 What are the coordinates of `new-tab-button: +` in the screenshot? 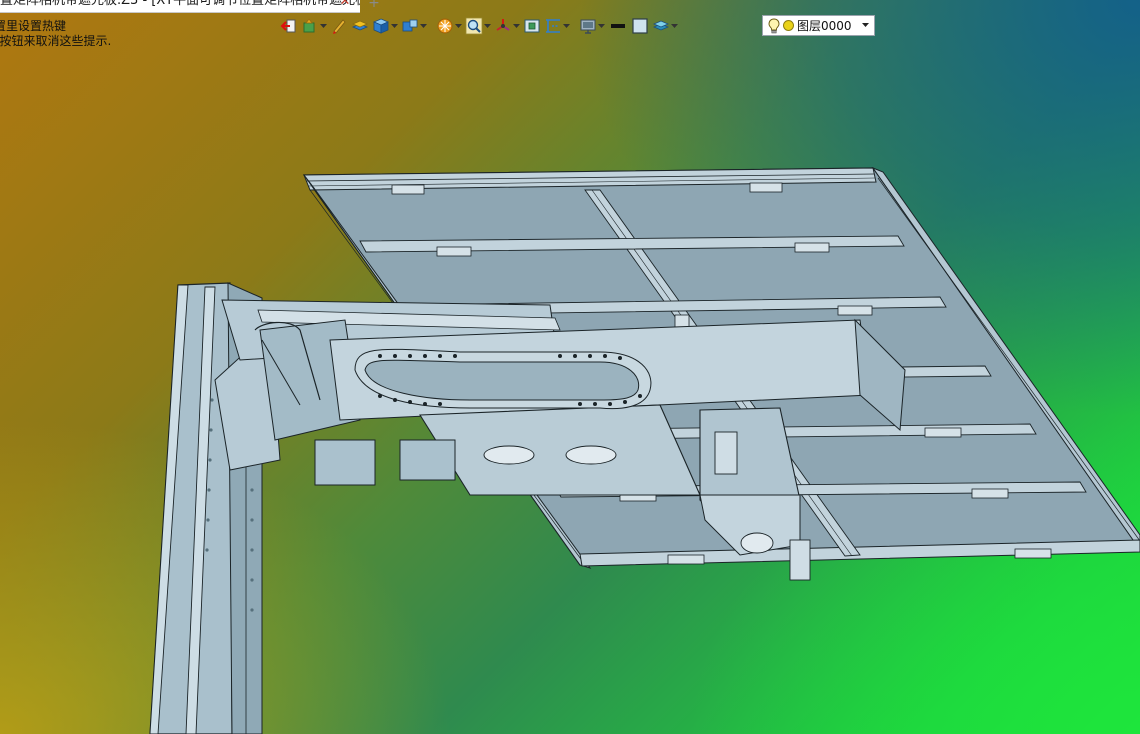 It's located at (374, 5).